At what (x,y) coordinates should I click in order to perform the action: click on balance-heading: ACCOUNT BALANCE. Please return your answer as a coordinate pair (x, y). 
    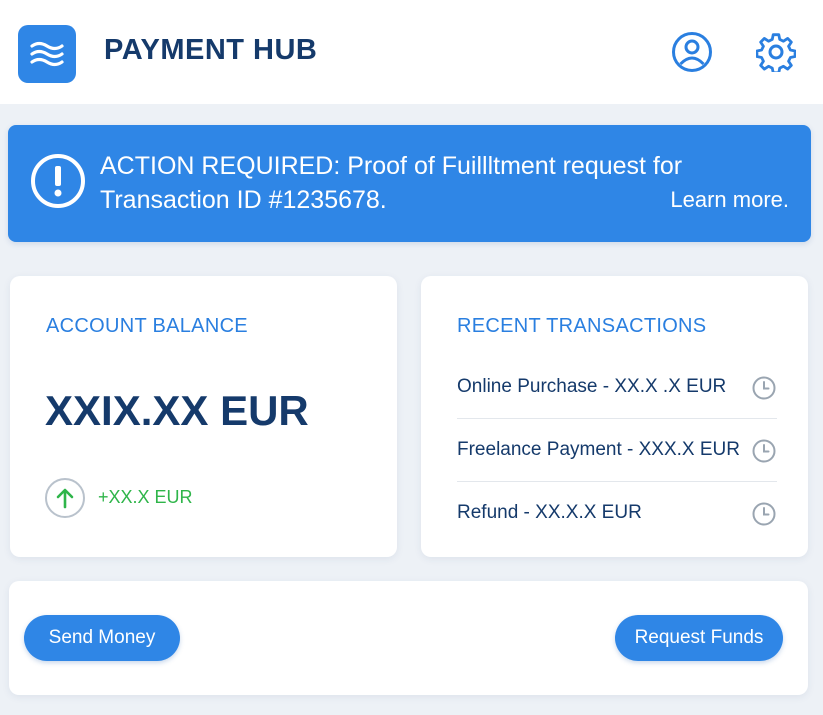
    Looking at the image, I should click on (147, 326).